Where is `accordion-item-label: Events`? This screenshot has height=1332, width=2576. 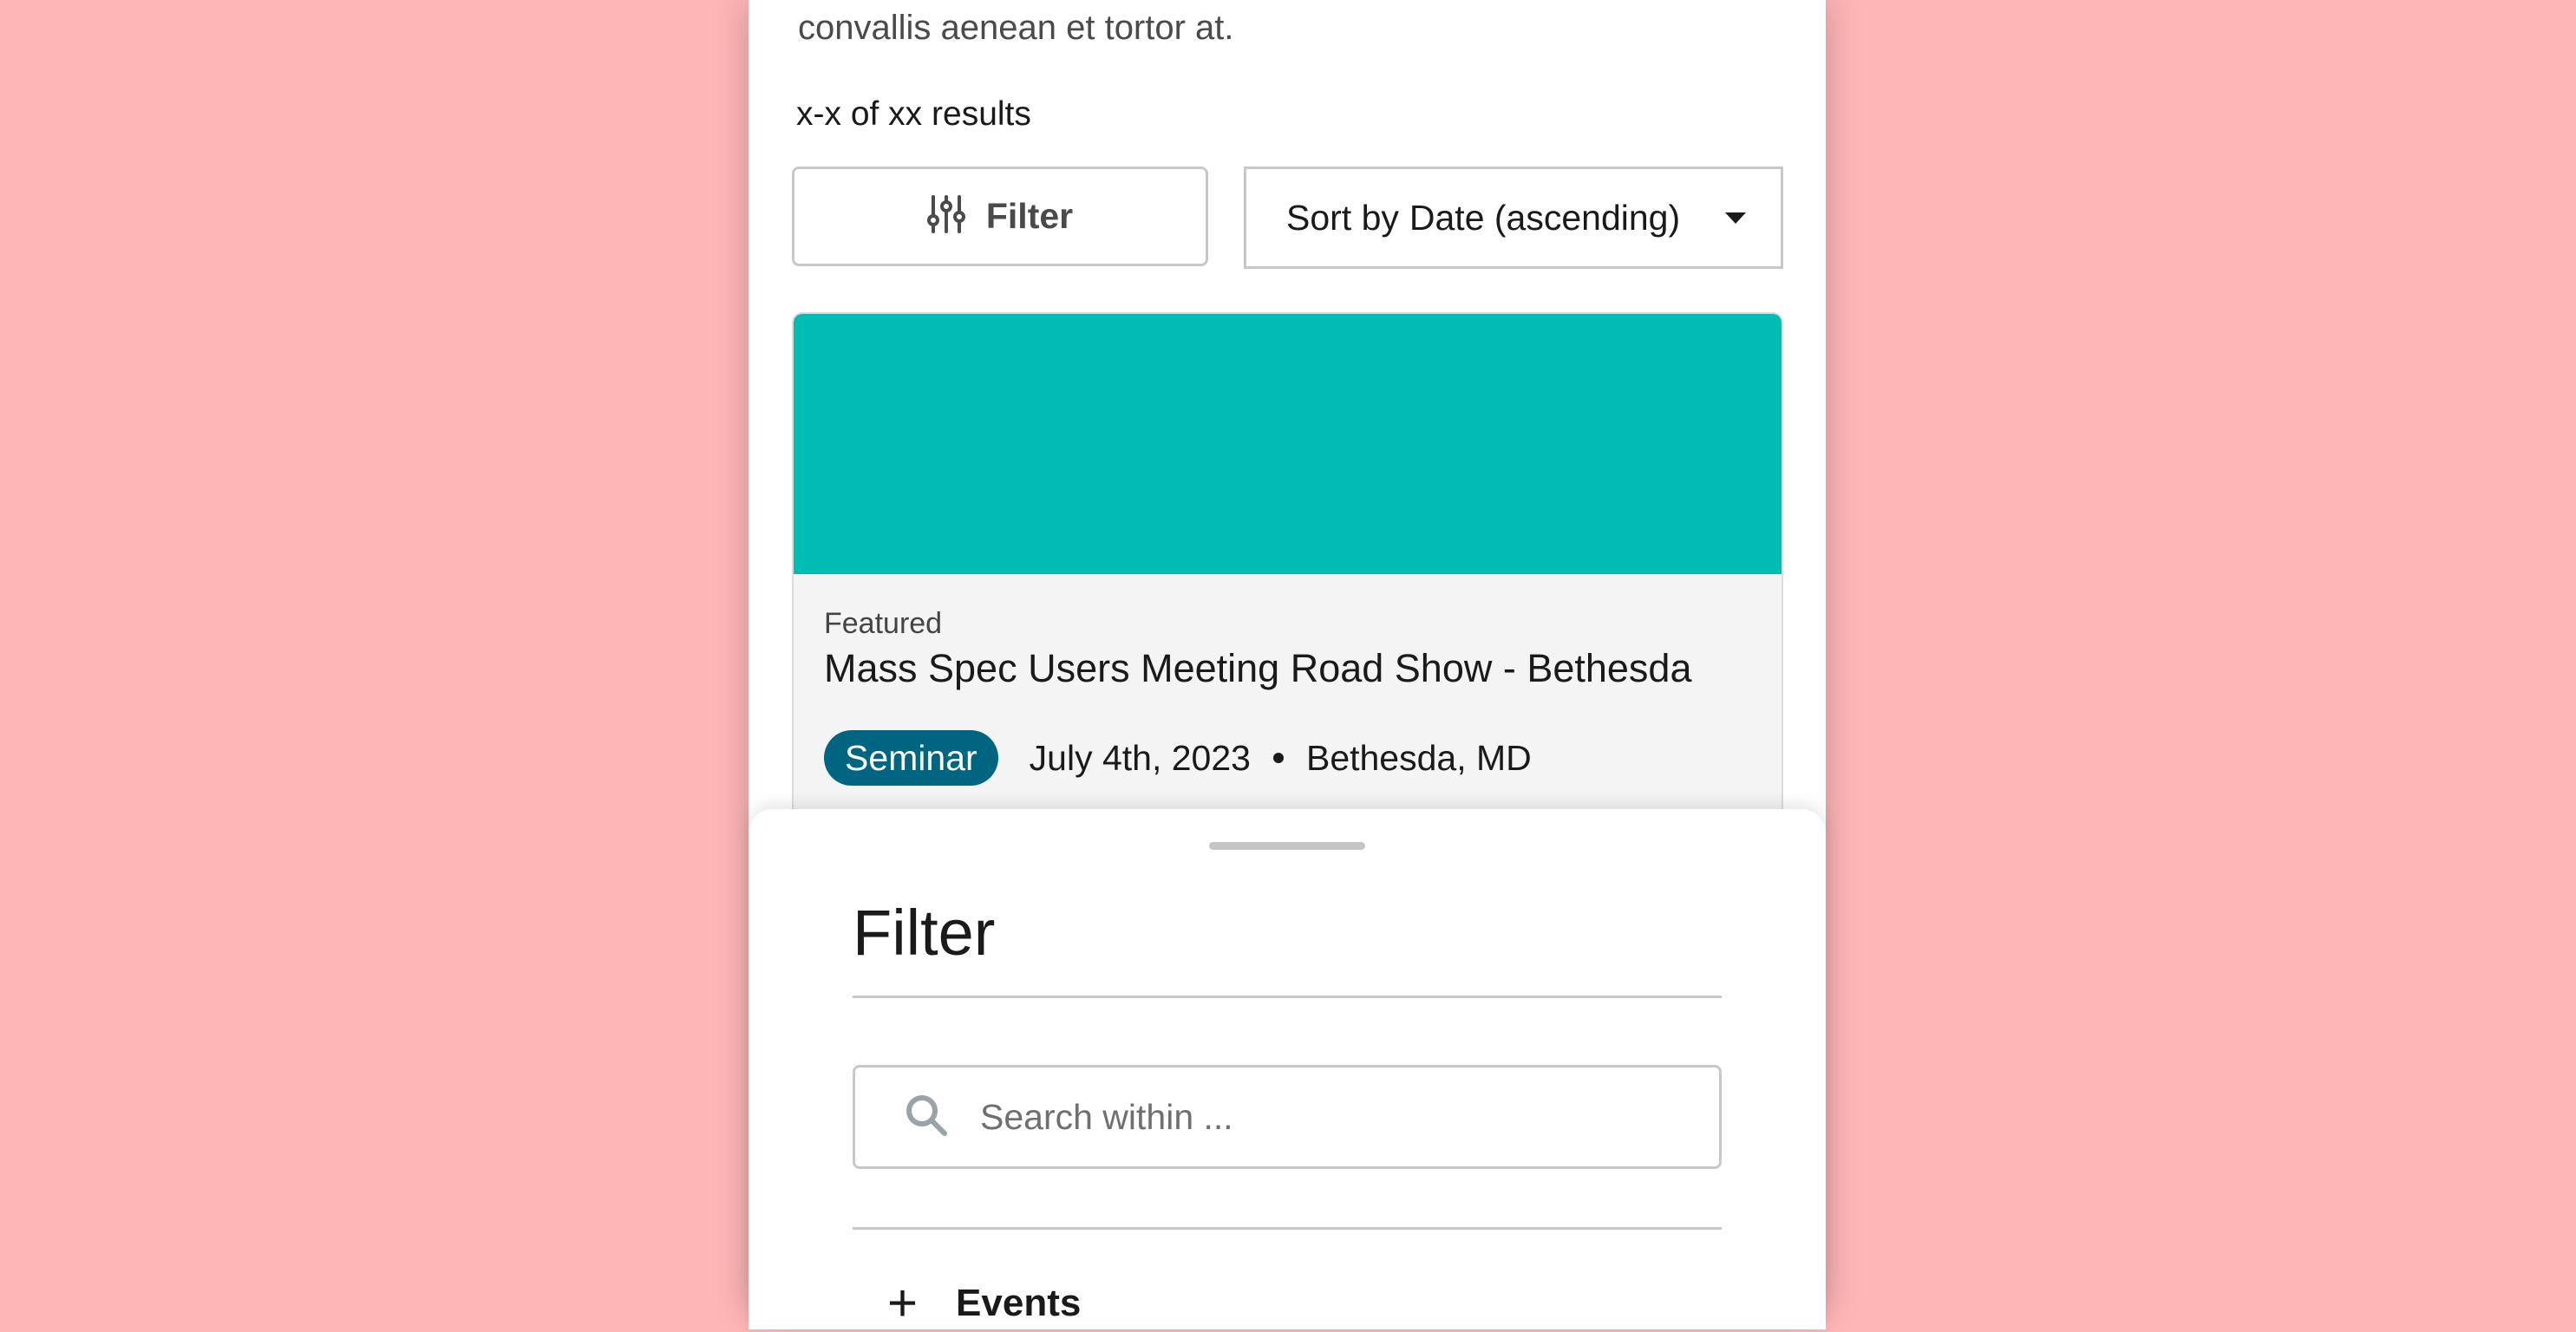
accordion-item-label: Events is located at coordinates (1019, 1303).